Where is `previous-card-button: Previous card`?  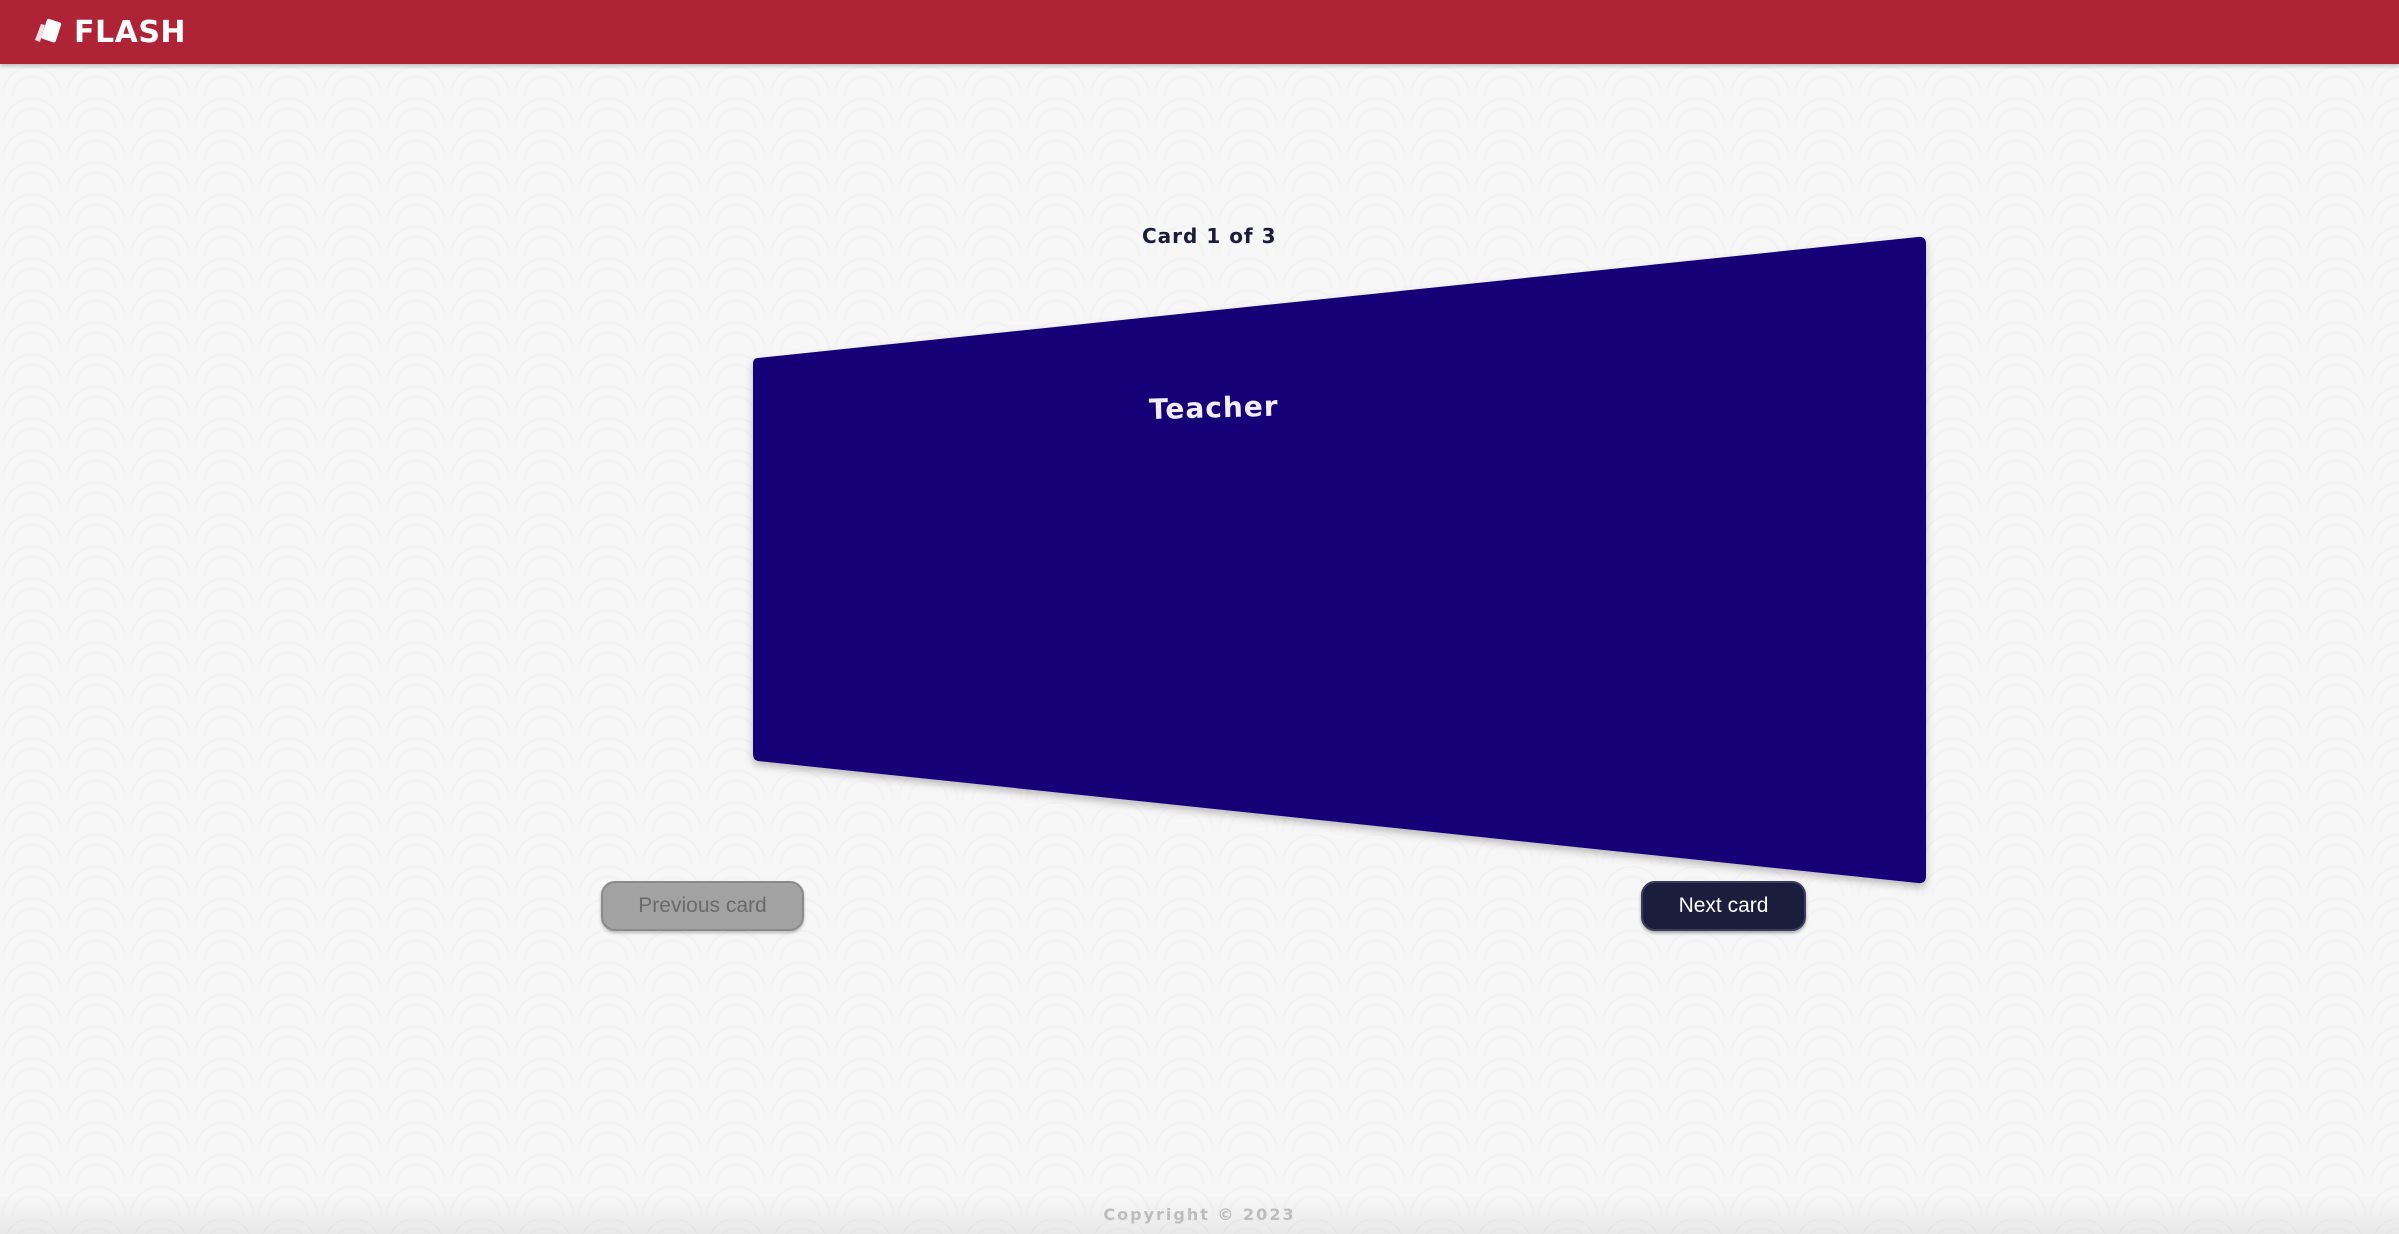 previous-card-button: Previous card is located at coordinates (702, 906).